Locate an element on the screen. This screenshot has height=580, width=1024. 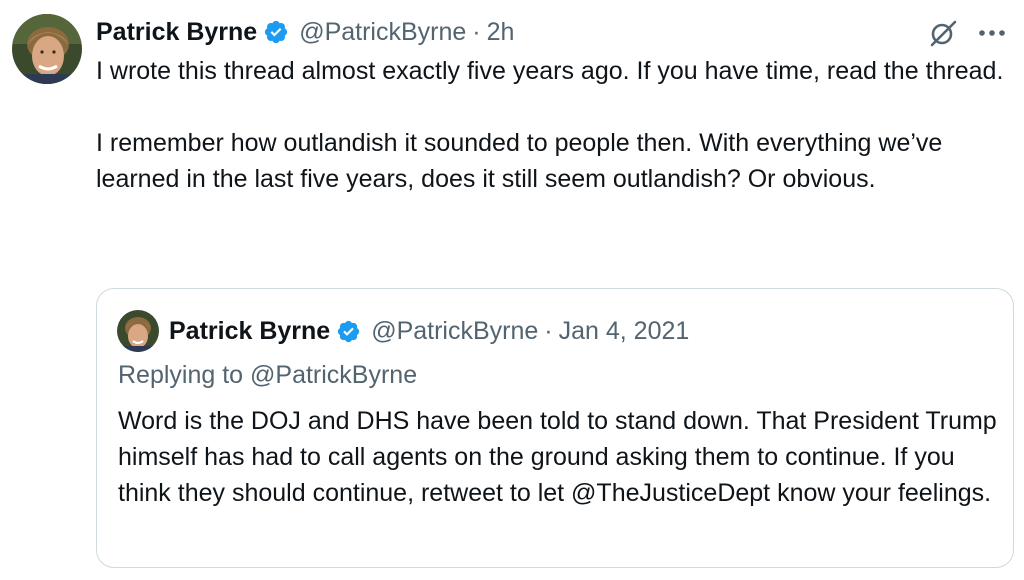
author-avatar is located at coordinates (47, 49).